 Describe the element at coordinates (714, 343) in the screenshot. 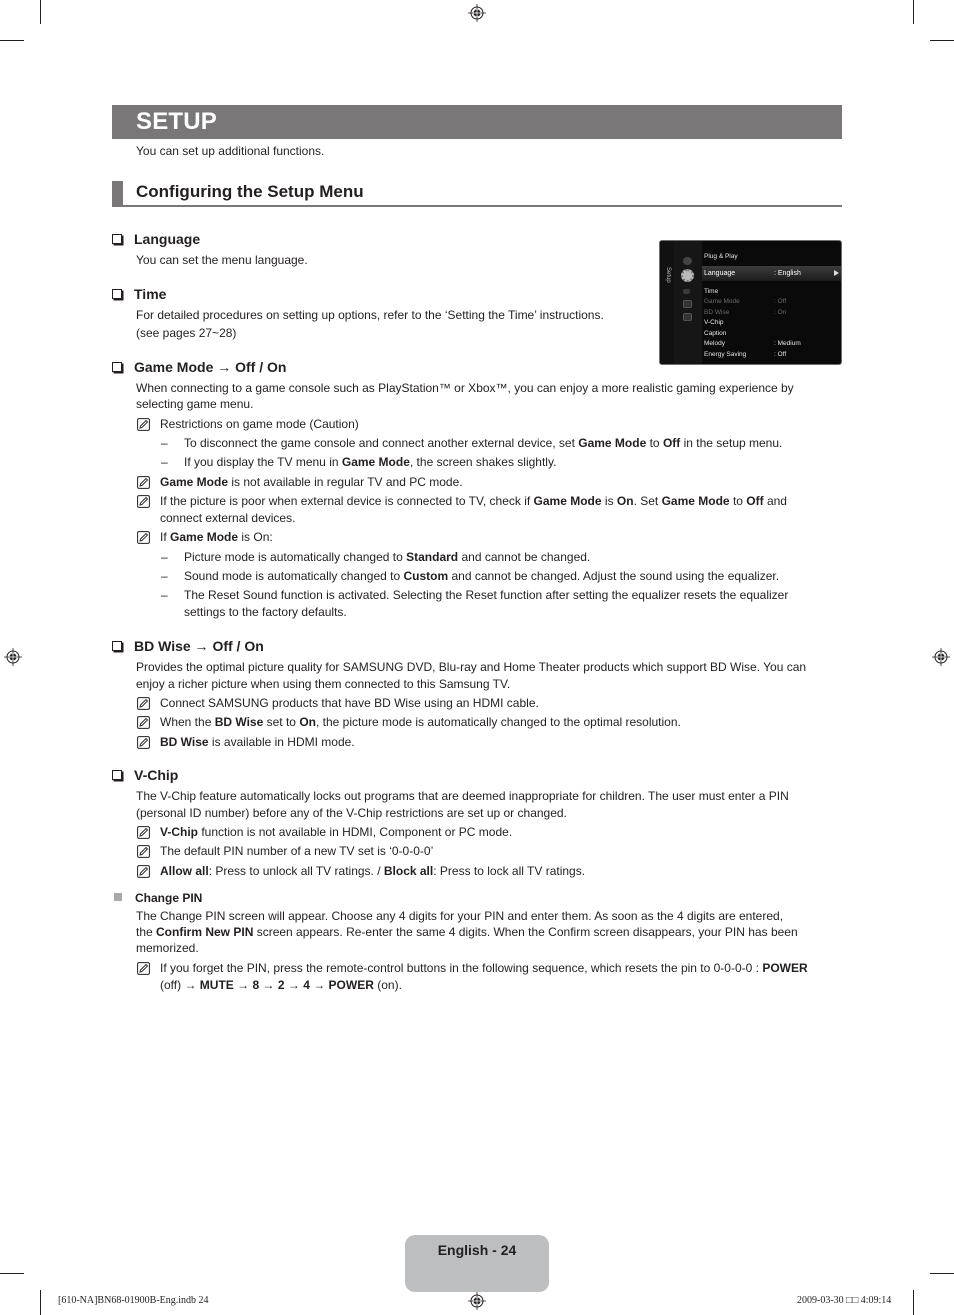

I see `osd-row-label: Melody` at that location.